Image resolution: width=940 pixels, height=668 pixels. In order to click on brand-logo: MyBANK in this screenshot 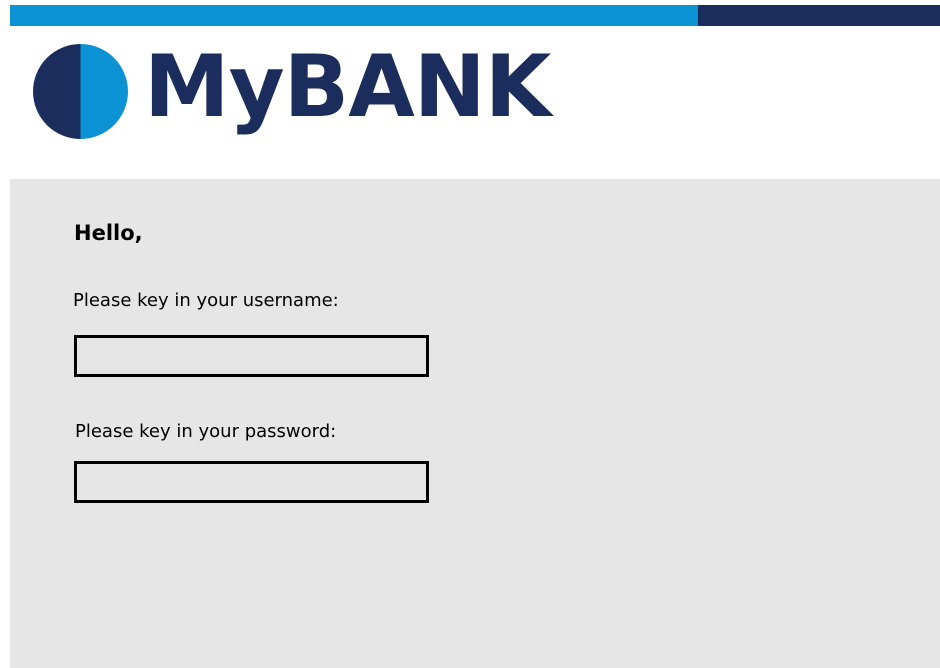, I will do `click(292, 89)`.